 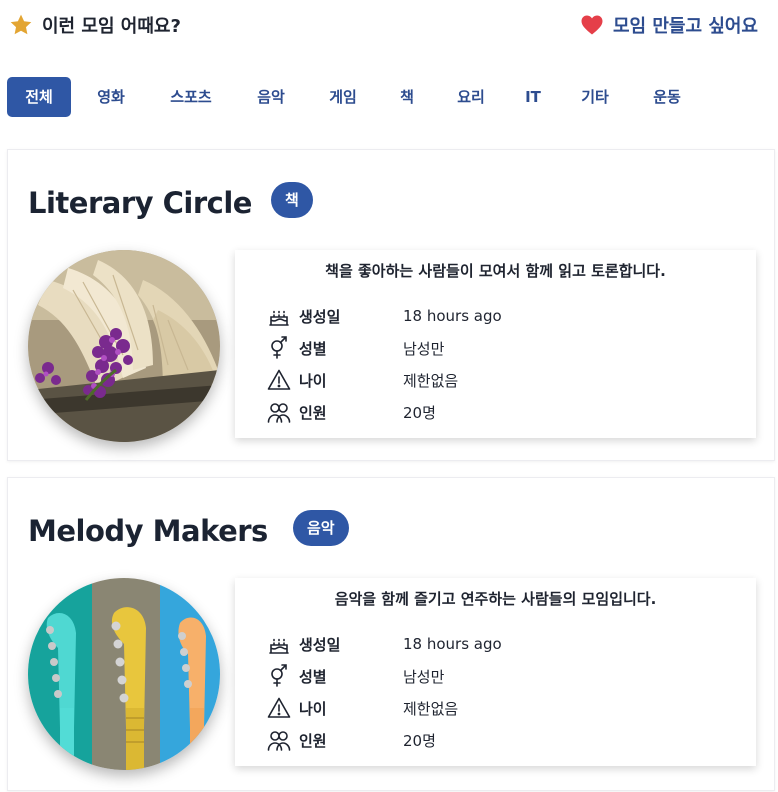 What do you see at coordinates (471, 97) in the screenshot?
I see `tab-cooking: 요리` at bounding box center [471, 97].